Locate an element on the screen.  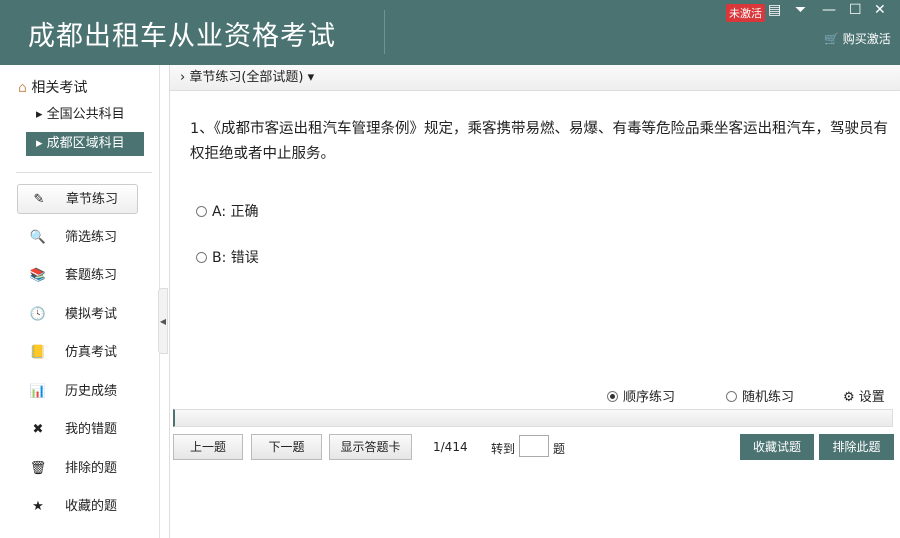
sidebar-item-2: 📚 套题练习 is located at coordinates (77, 276).